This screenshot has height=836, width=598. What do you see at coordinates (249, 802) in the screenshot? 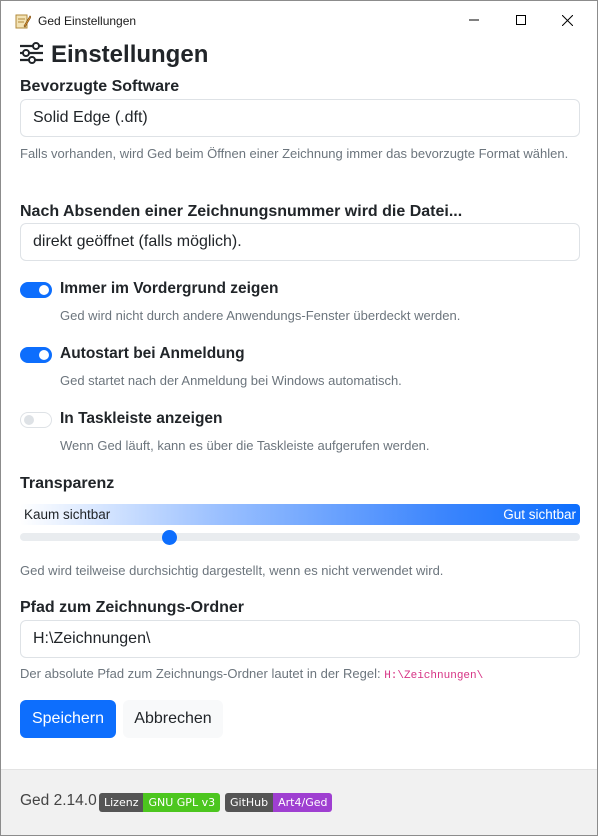
I see `github-badge-label: GitHub` at bounding box center [249, 802].